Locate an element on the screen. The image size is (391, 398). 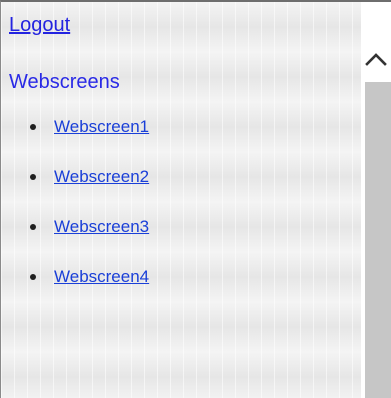
scrollbar-track is located at coordinates (378, 240).